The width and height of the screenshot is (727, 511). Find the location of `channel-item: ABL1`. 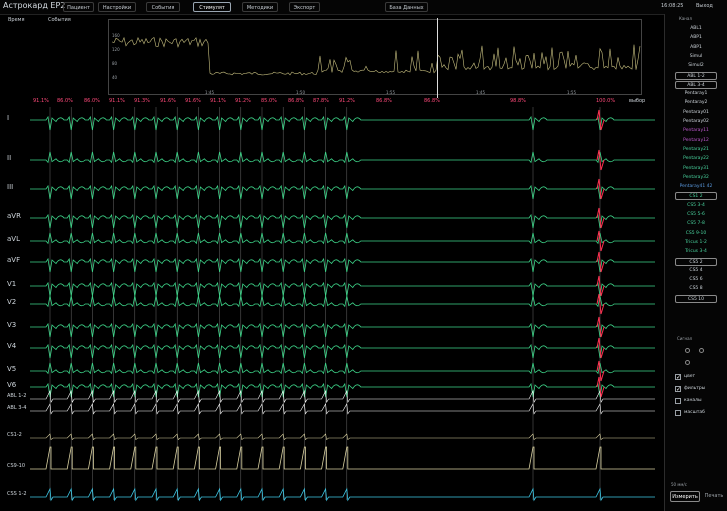

channel-item: ABL1 is located at coordinates (696, 29).